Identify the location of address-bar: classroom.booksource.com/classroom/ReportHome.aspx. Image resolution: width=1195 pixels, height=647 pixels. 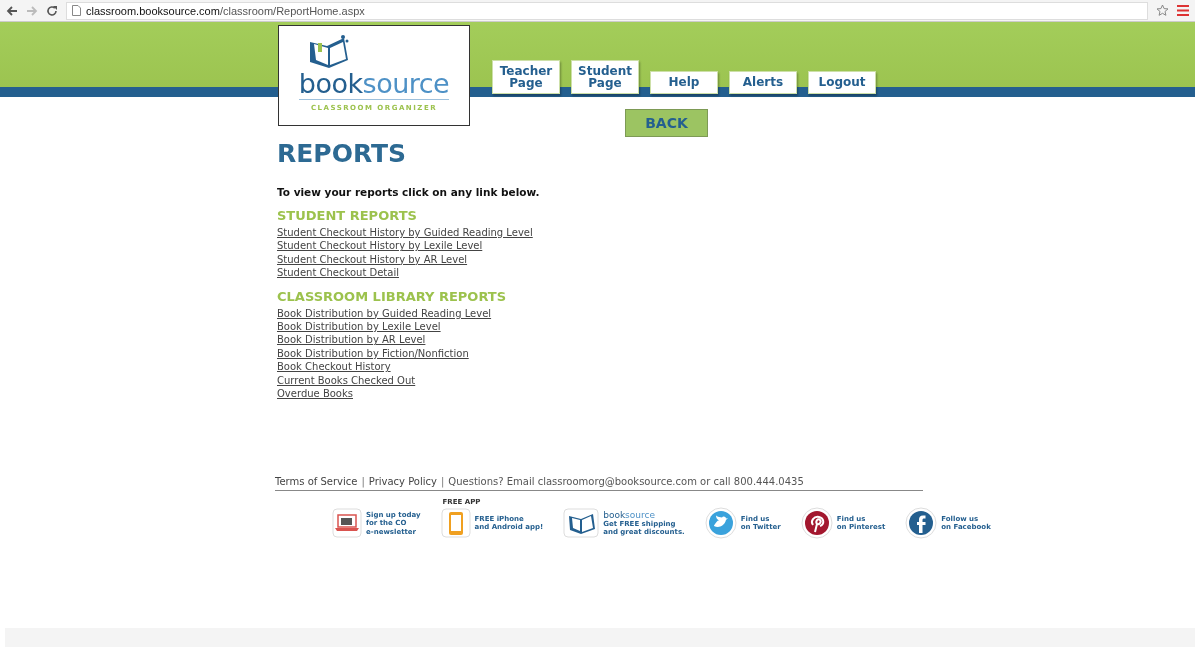
(607, 10).